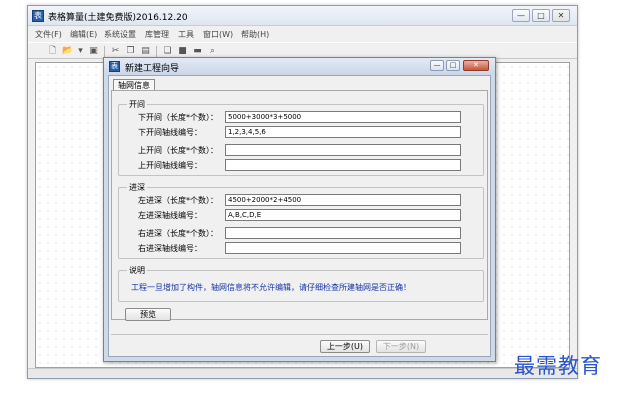 The height and width of the screenshot is (398, 634). I want to click on preview-button: 预览, so click(148, 314).